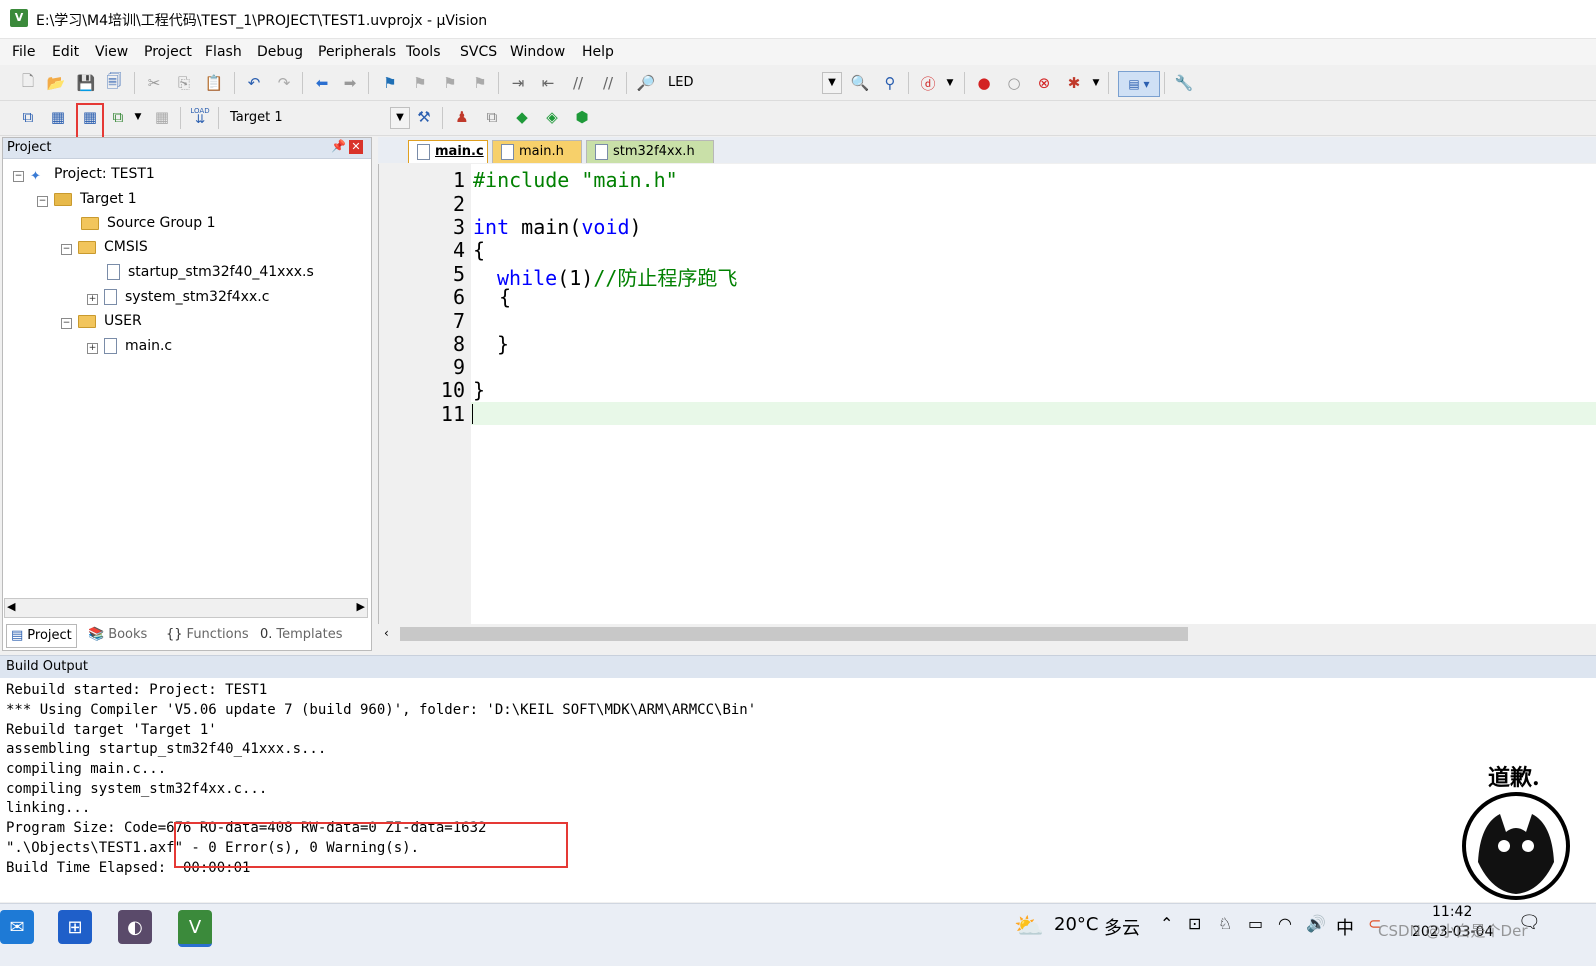 The height and width of the screenshot is (966, 1596). What do you see at coordinates (608, 83) in the screenshot?
I see `uncomment-icon: //` at bounding box center [608, 83].